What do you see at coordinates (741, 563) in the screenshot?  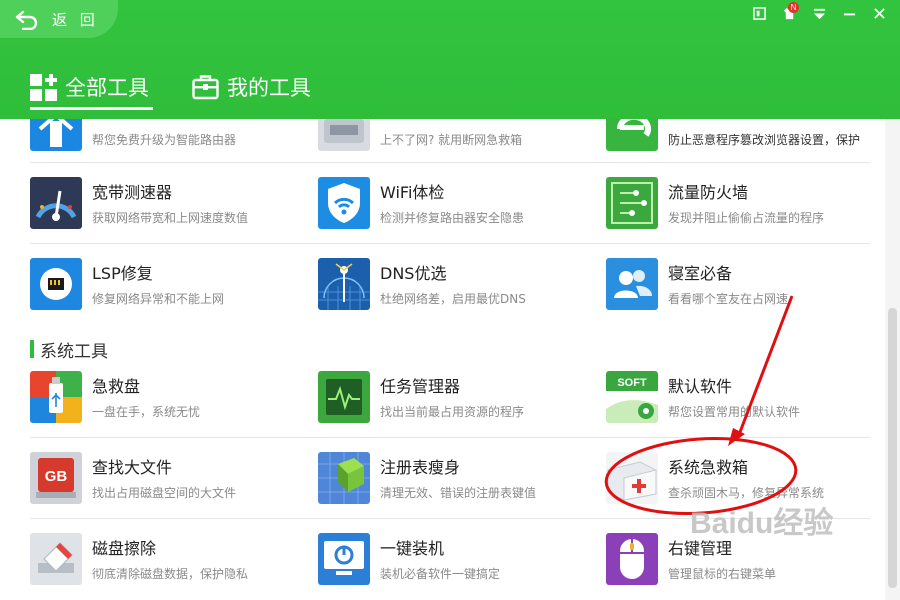 I see `tool-item-right-click-manage: 右键管理 管理鼠标的右键菜单` at bounding box center [741, 563].